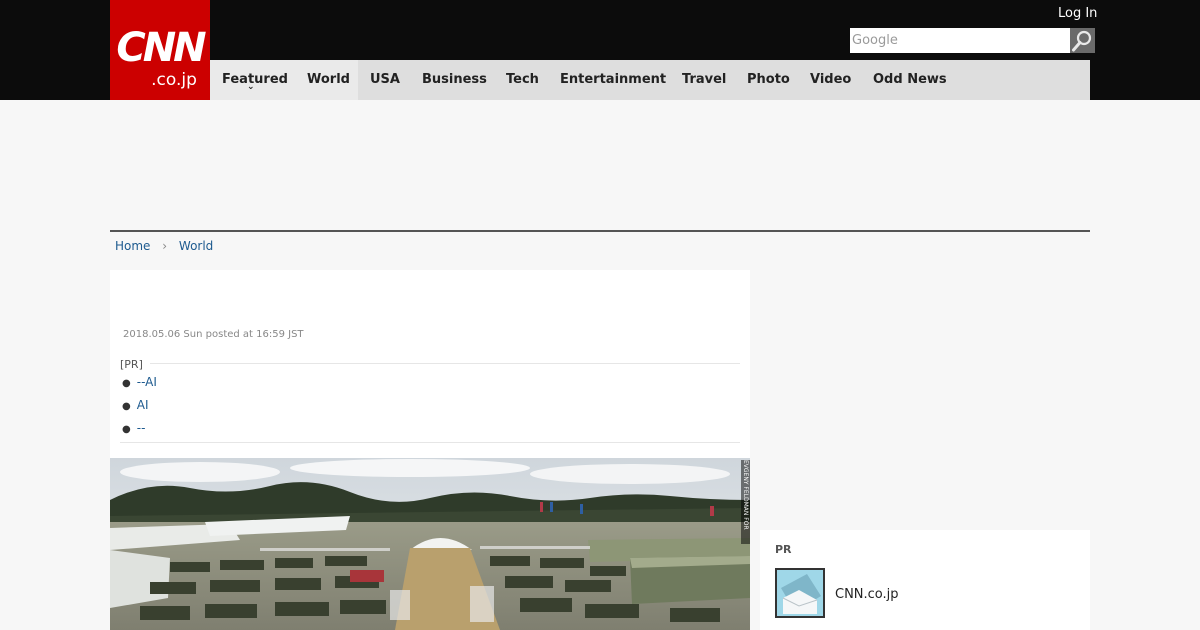 The width and height of the screenshot is (1200, 630). Describe the element at coordinates (255, 79) in the screenshot. I see `nav-item-label: Featured` at that location.